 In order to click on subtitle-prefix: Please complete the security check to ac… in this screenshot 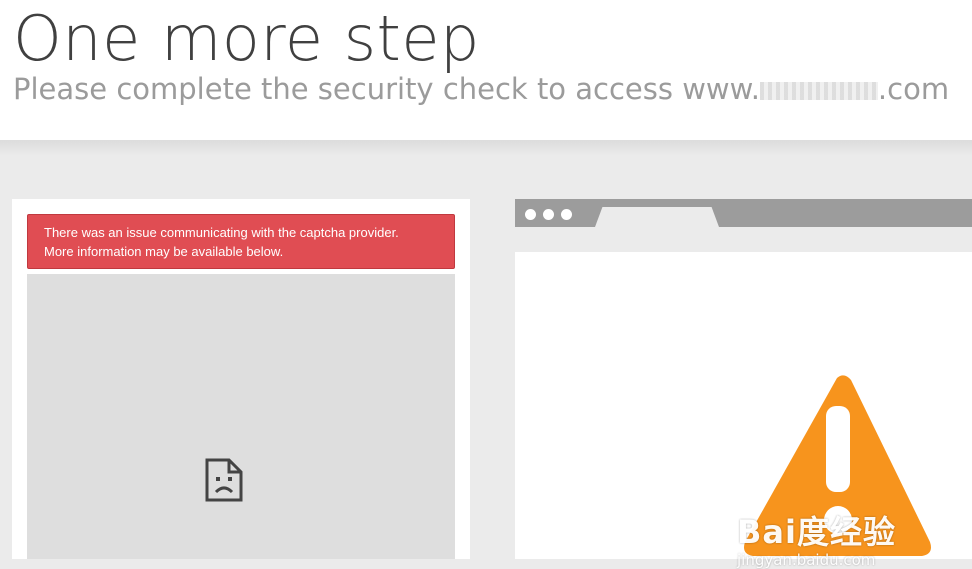, I will do `click(386, 89)`.